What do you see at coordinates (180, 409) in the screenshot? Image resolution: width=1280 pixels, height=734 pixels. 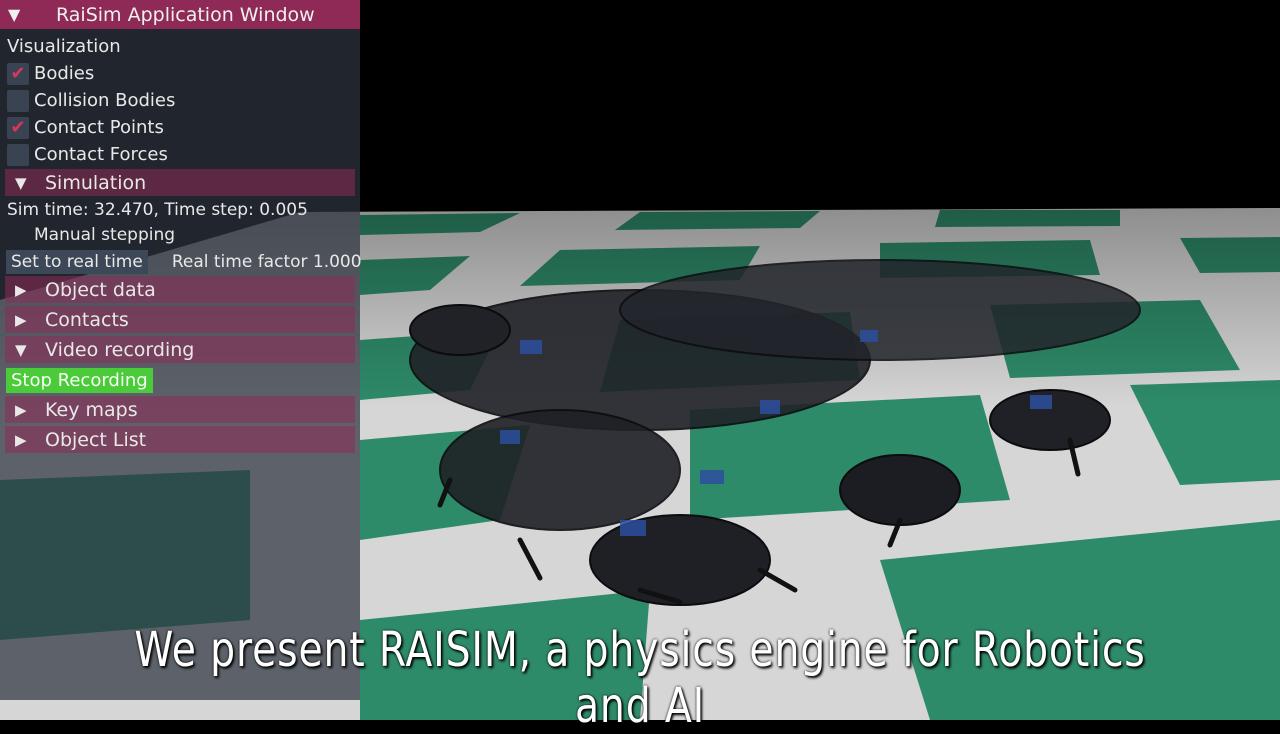 I see `key-maps-header: ▶ Key maps` at bounding box center [180, 409].